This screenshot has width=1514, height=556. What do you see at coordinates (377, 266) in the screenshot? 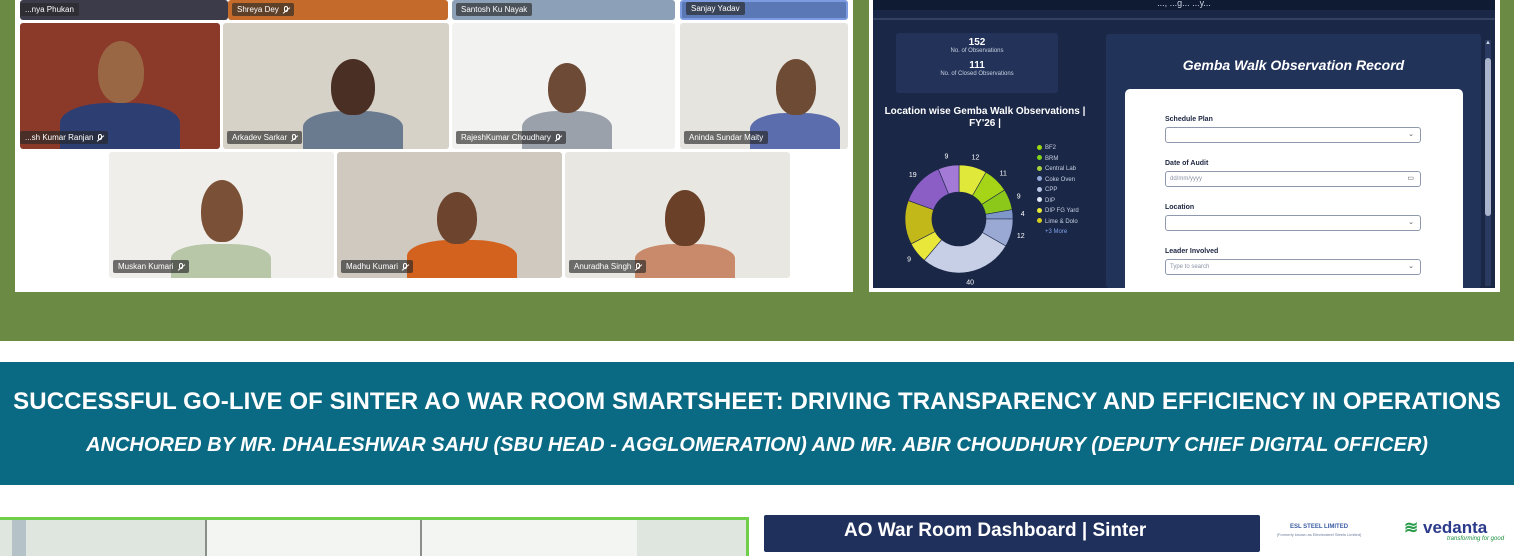
I see `participant-name: Madhu Kumari` at bounding box center [377, 266].